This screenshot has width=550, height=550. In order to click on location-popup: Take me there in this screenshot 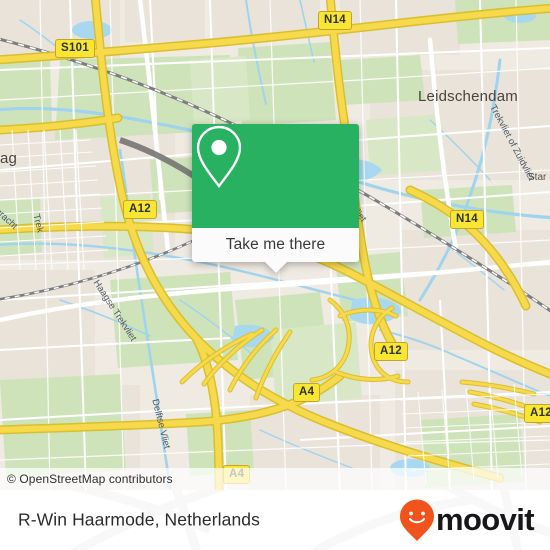, I will do `click(275, 198)`.